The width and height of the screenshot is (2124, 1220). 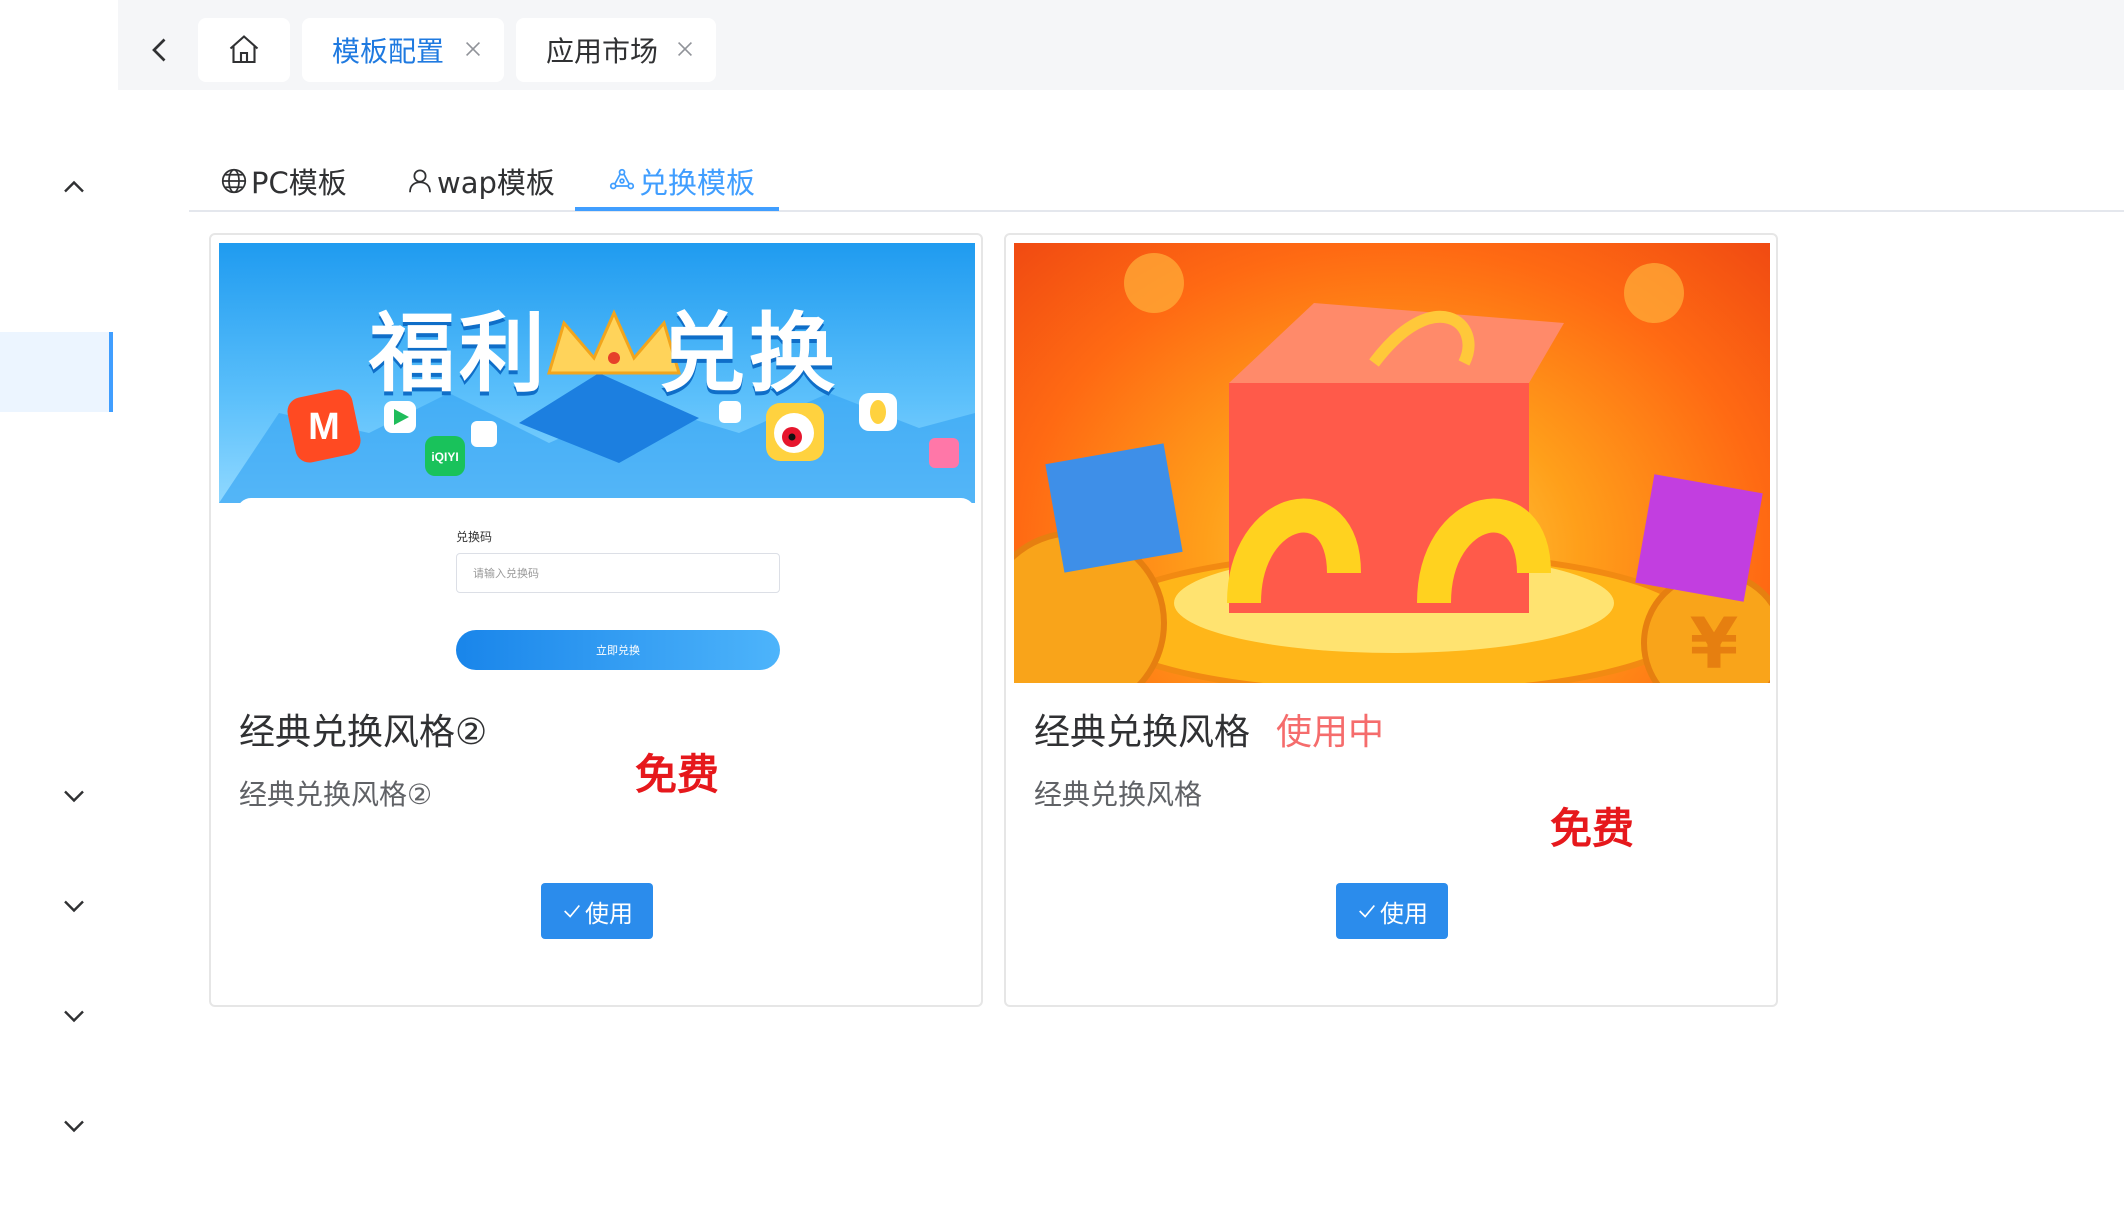 What do you see at coordinates (474, 537) in the screenshot?
I see `preview-field-label: 兑换码` at bounding box center [474, 537].